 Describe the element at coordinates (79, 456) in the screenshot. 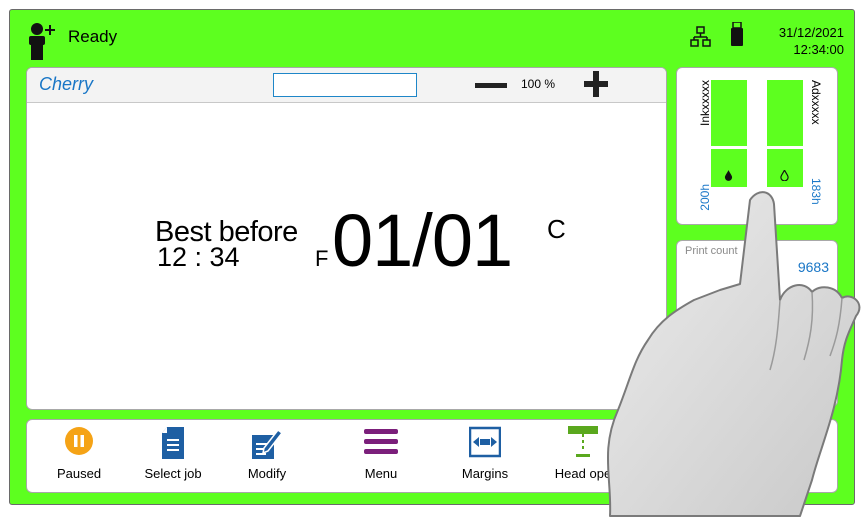

I see `paused-button: Paused` at that location.